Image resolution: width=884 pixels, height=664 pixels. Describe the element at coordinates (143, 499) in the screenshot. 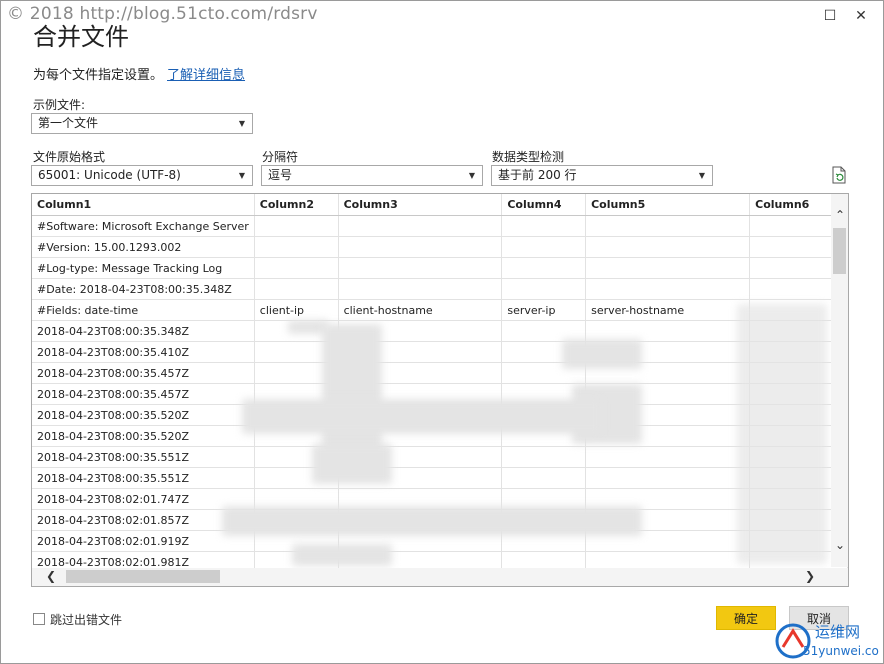

I see `table-cell: 2018-04-23T08:02:01.747Z` at that location.